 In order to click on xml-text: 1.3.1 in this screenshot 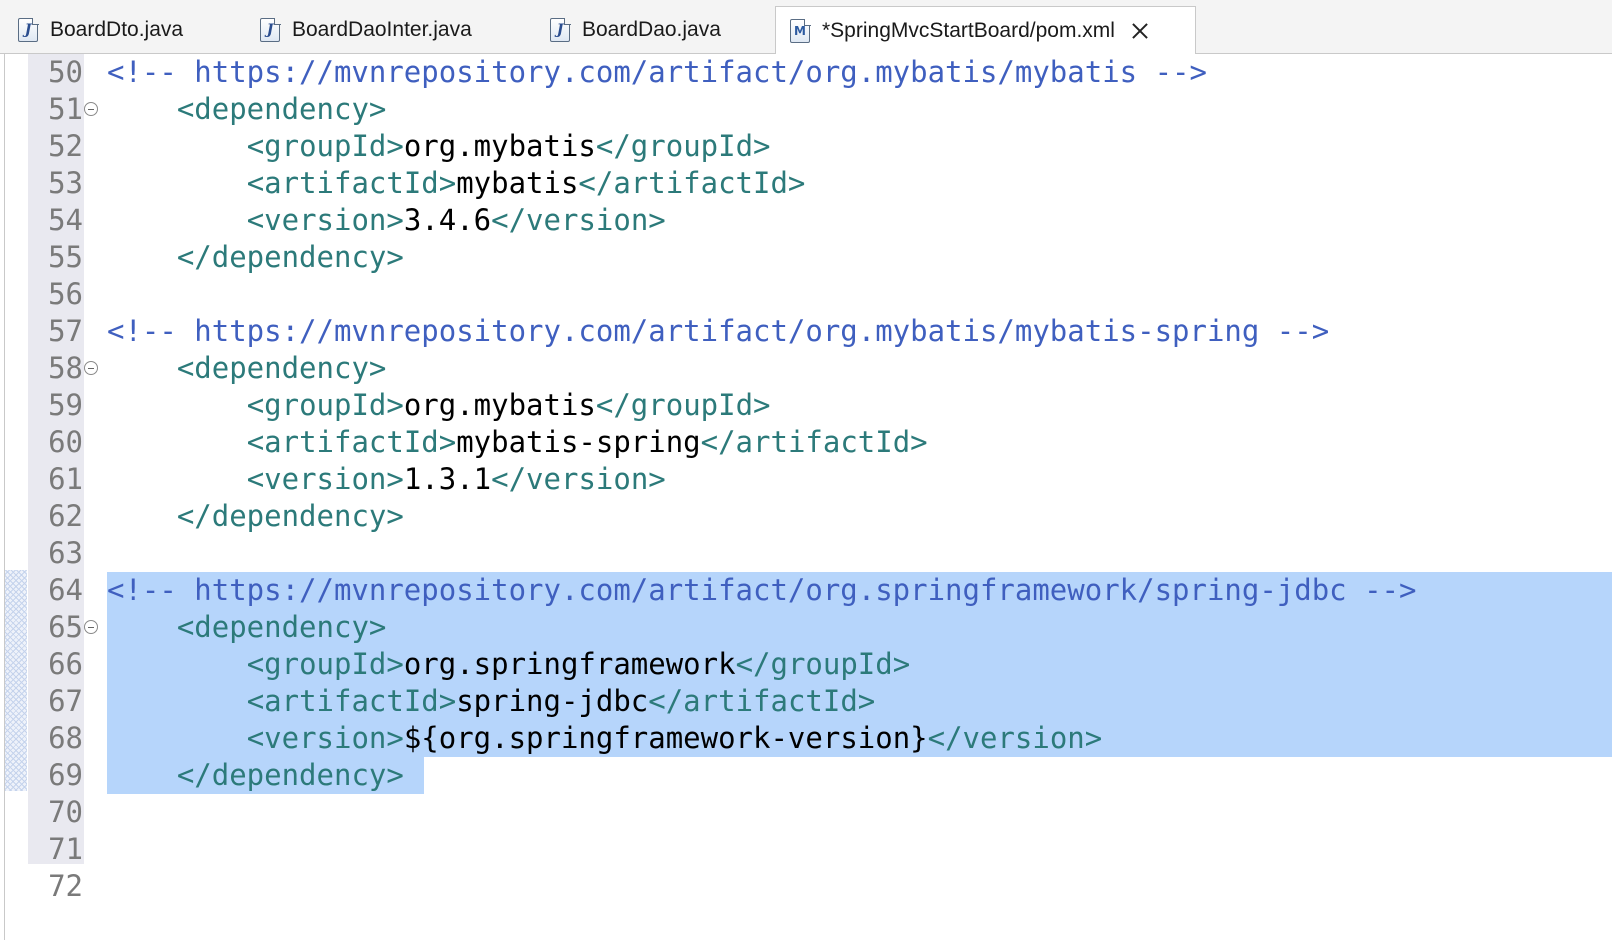, I will do `click(447, 479)`.